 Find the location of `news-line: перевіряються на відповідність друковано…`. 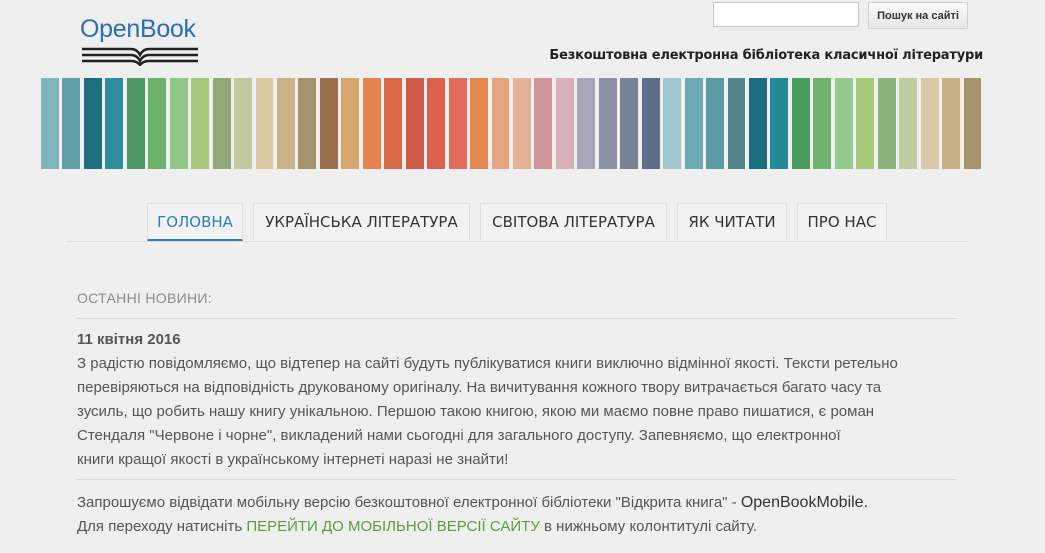

news-line: перевіряються на відповідність друковано… is located at coordinates (479, 387).